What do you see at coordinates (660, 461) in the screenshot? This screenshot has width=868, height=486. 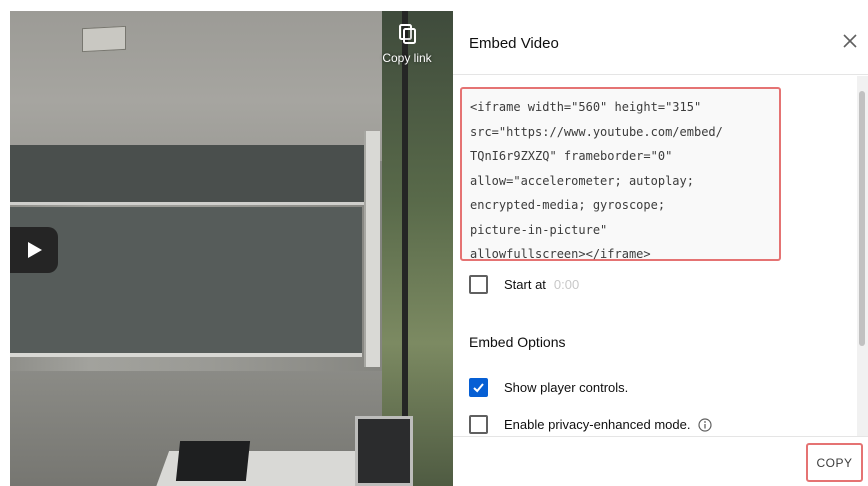 I see `dialog-footer: COPY` at bounding box center [660, 461].